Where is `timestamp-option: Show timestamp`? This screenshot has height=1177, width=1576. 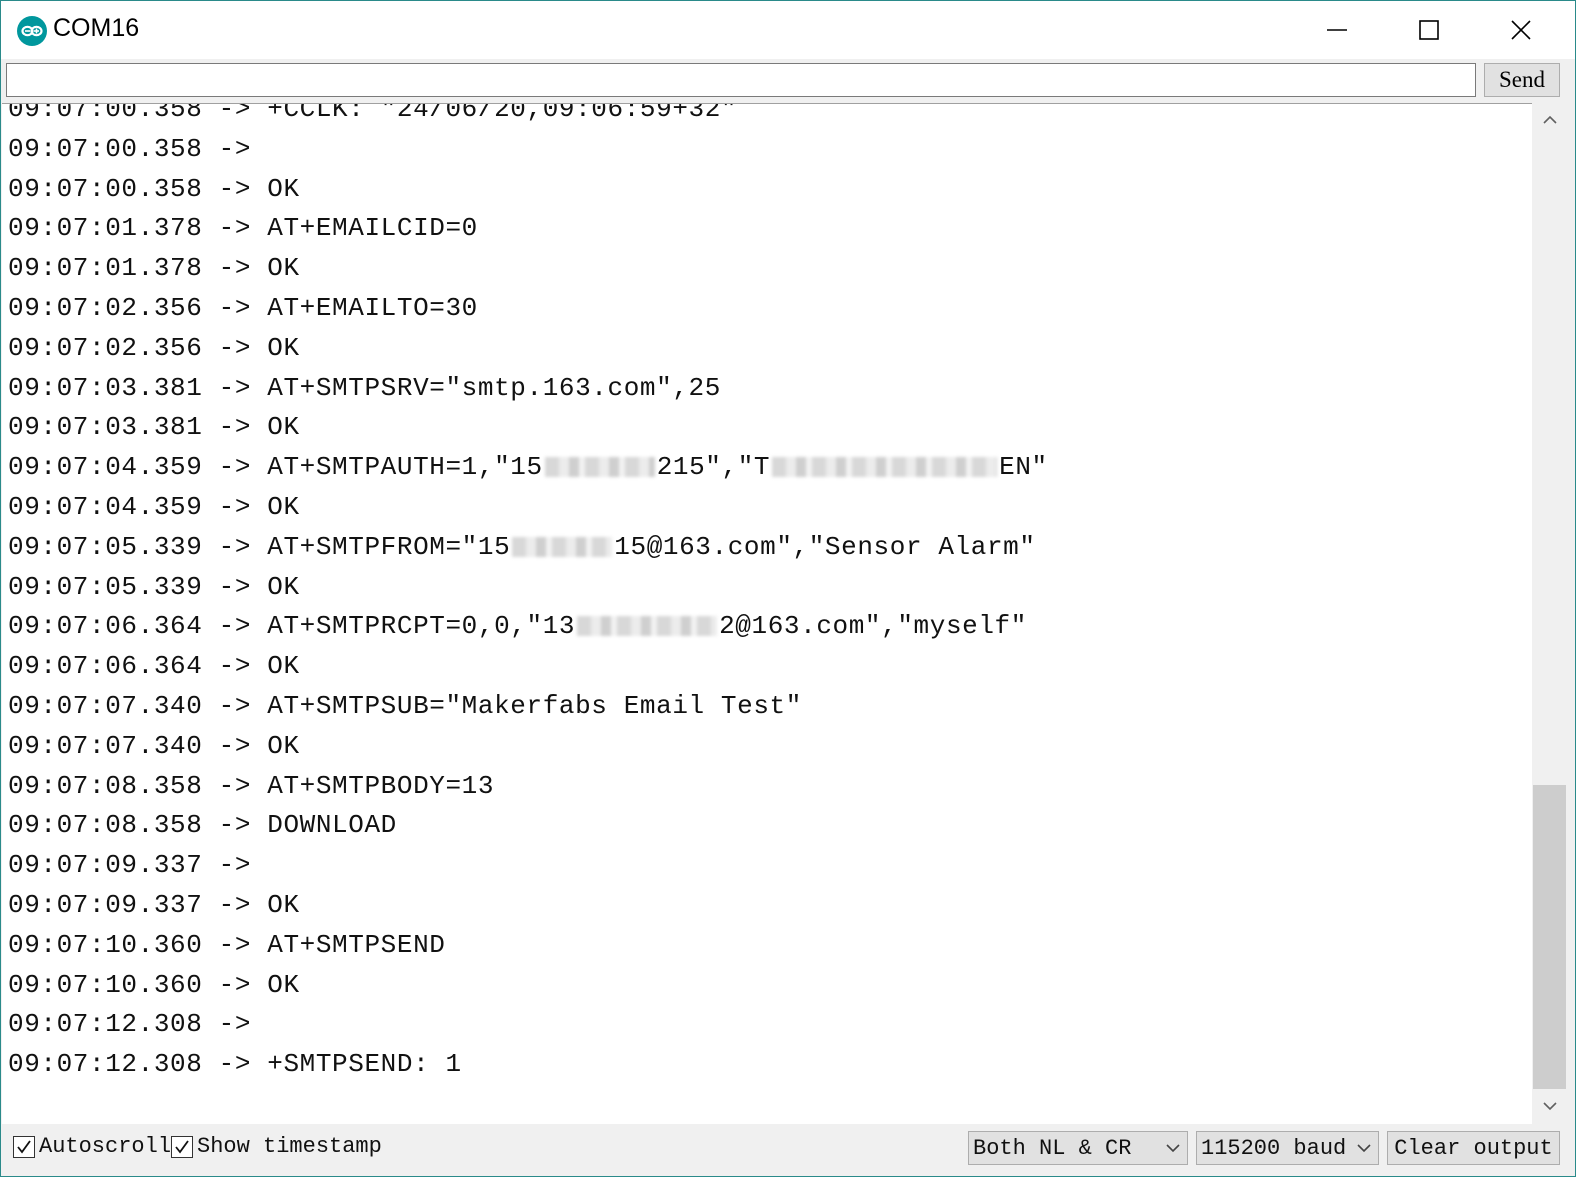
timestamp-option: Show timestamp is located at coordinates (276, 1146).